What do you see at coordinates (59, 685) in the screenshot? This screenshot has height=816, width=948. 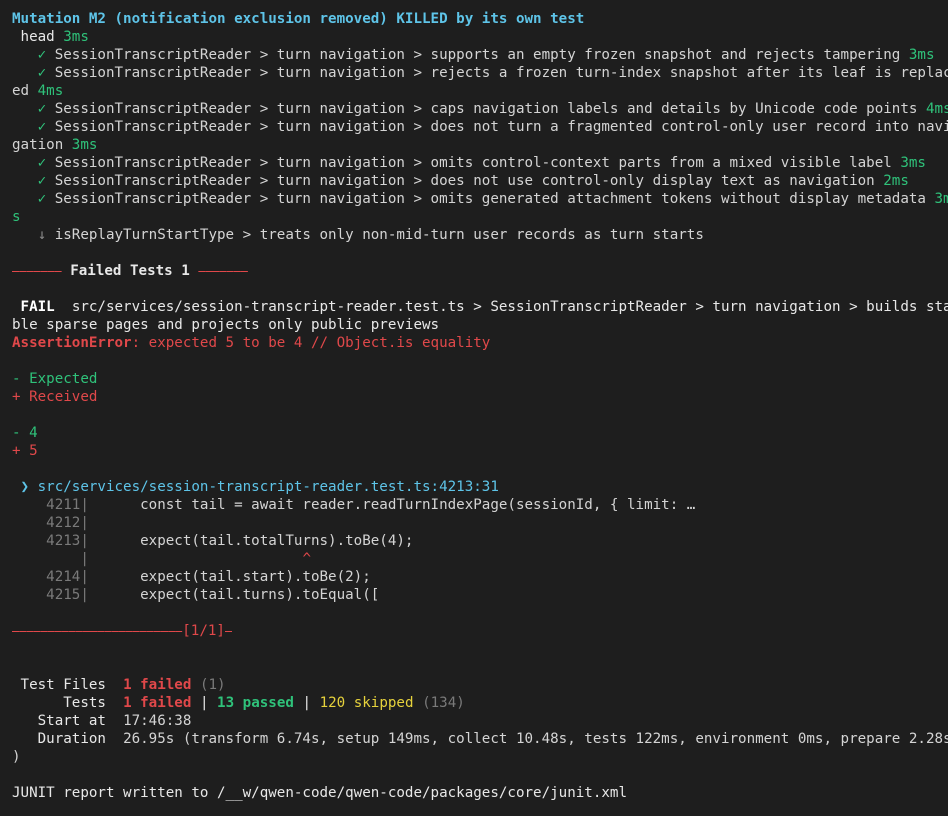 I see `summary-files-label: Test Files` at bounding box center [59, 685].